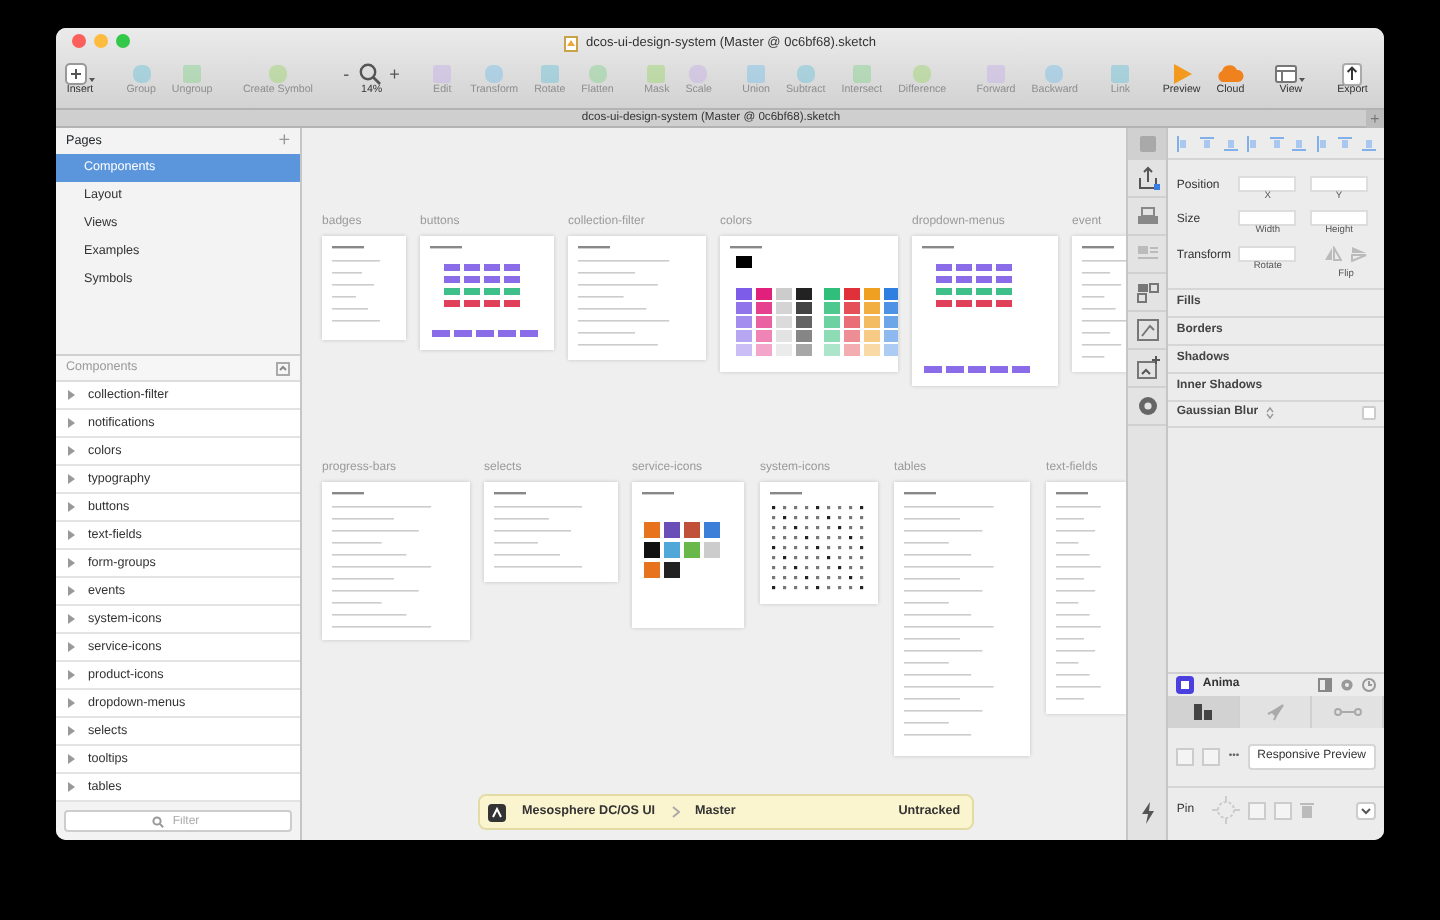 Image resolution: width=1440 pixels, height=920 pixels. I want to click on panel-icon, so click(1325, 685).